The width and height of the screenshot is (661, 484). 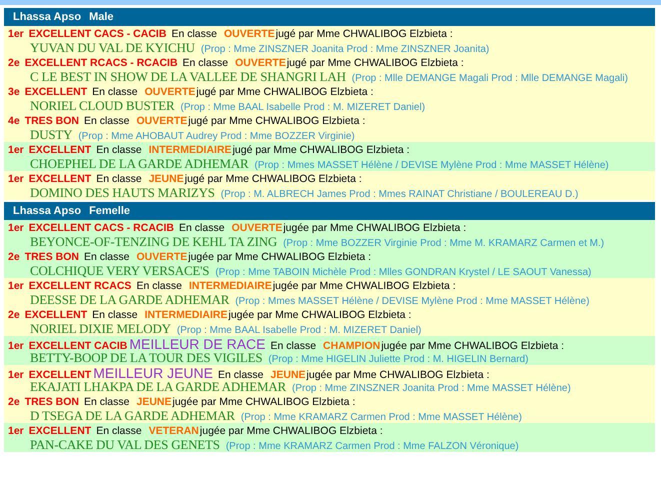 What do you see at coordinates (78, 346) in the screenshot?
I see `grade-label: EXCELLENT CACIB` at bounding box center [78, 346].